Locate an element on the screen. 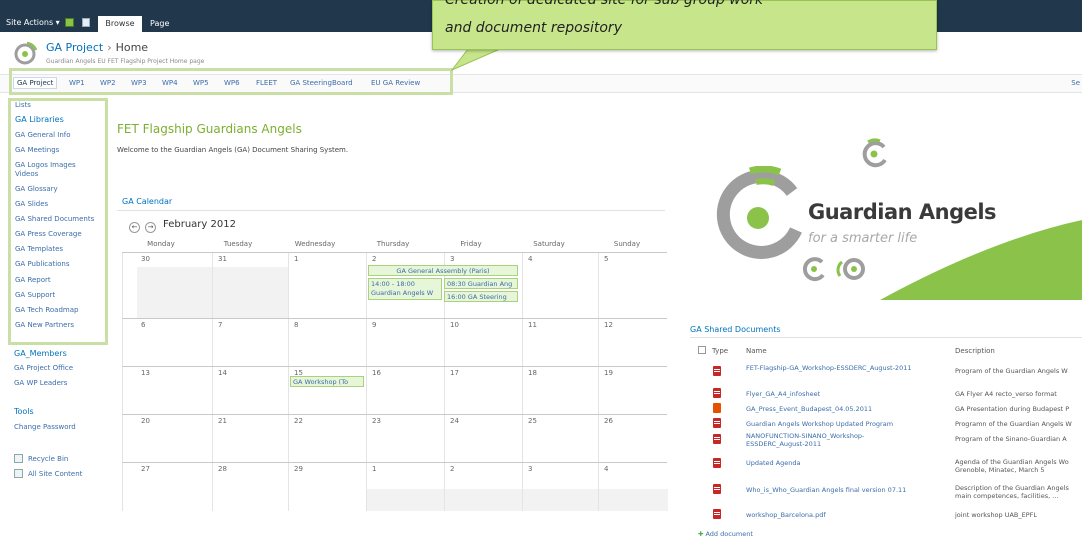 The width and height of the screenshot is (1082, 538). calendar-day: 24 is located at coordinates (483, 439).